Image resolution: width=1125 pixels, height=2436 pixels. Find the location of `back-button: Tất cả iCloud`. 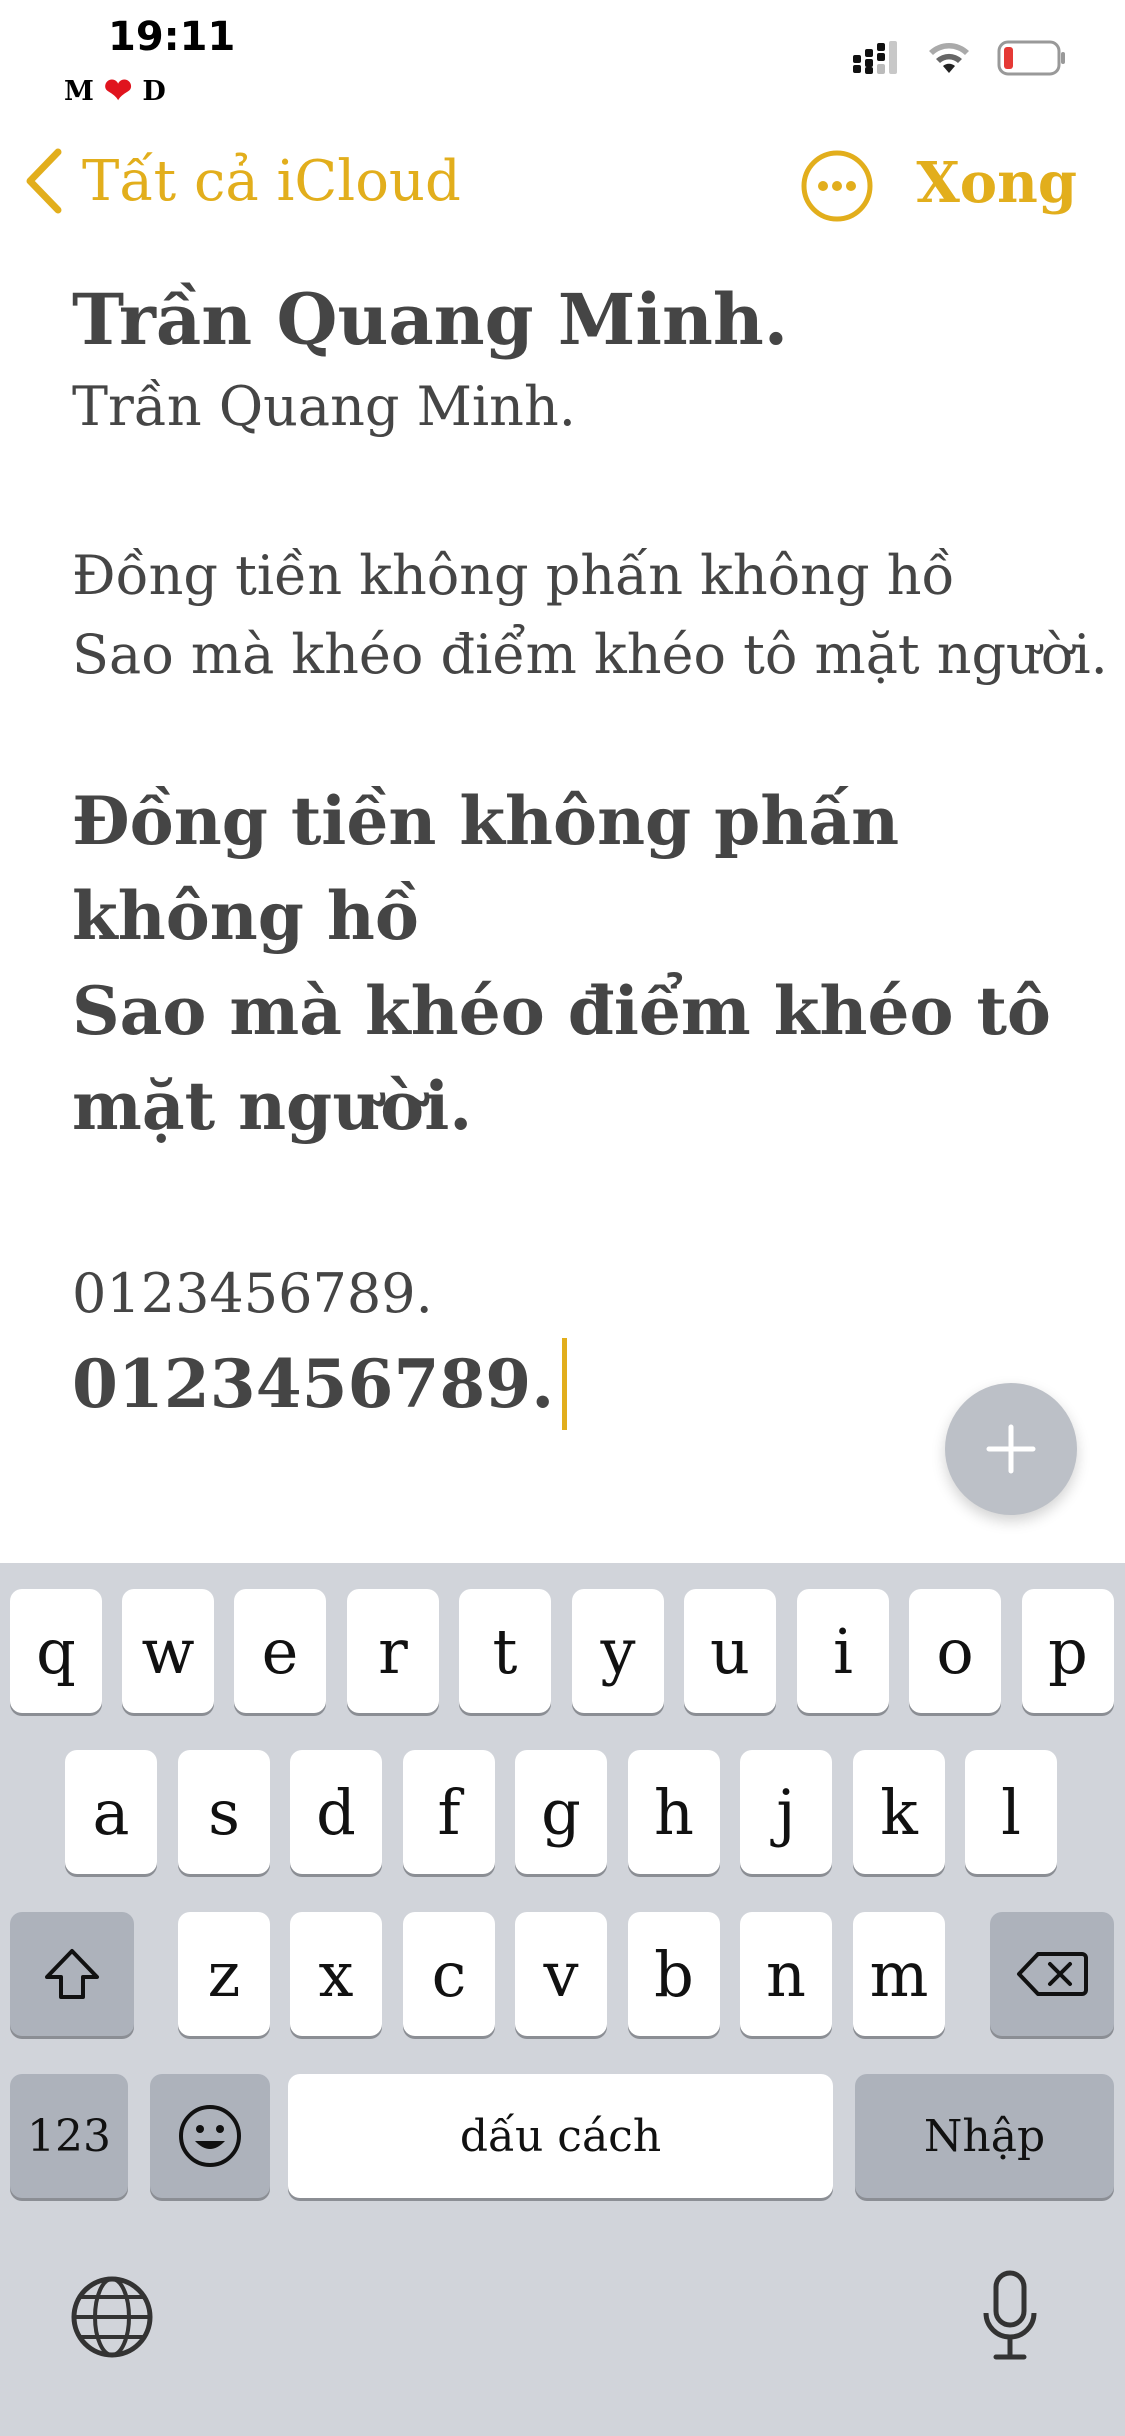

back-button: Tất cả iCloud is located at coordinates (242, 181).